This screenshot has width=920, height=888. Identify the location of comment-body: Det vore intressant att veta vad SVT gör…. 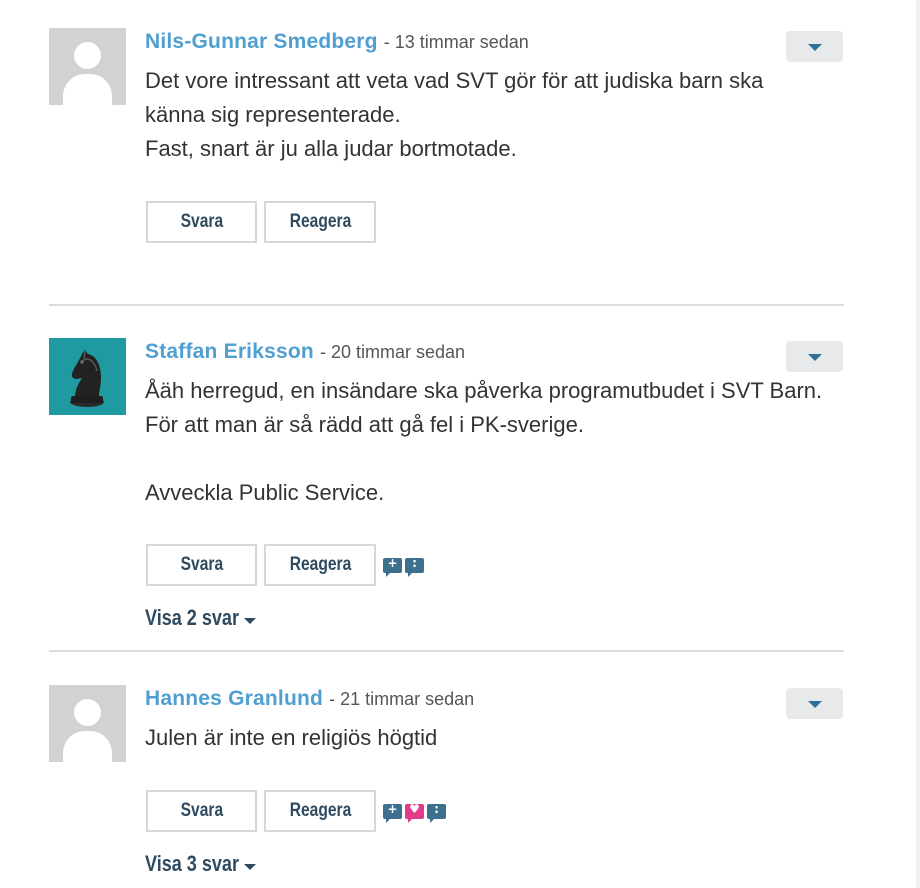
(485, 115).